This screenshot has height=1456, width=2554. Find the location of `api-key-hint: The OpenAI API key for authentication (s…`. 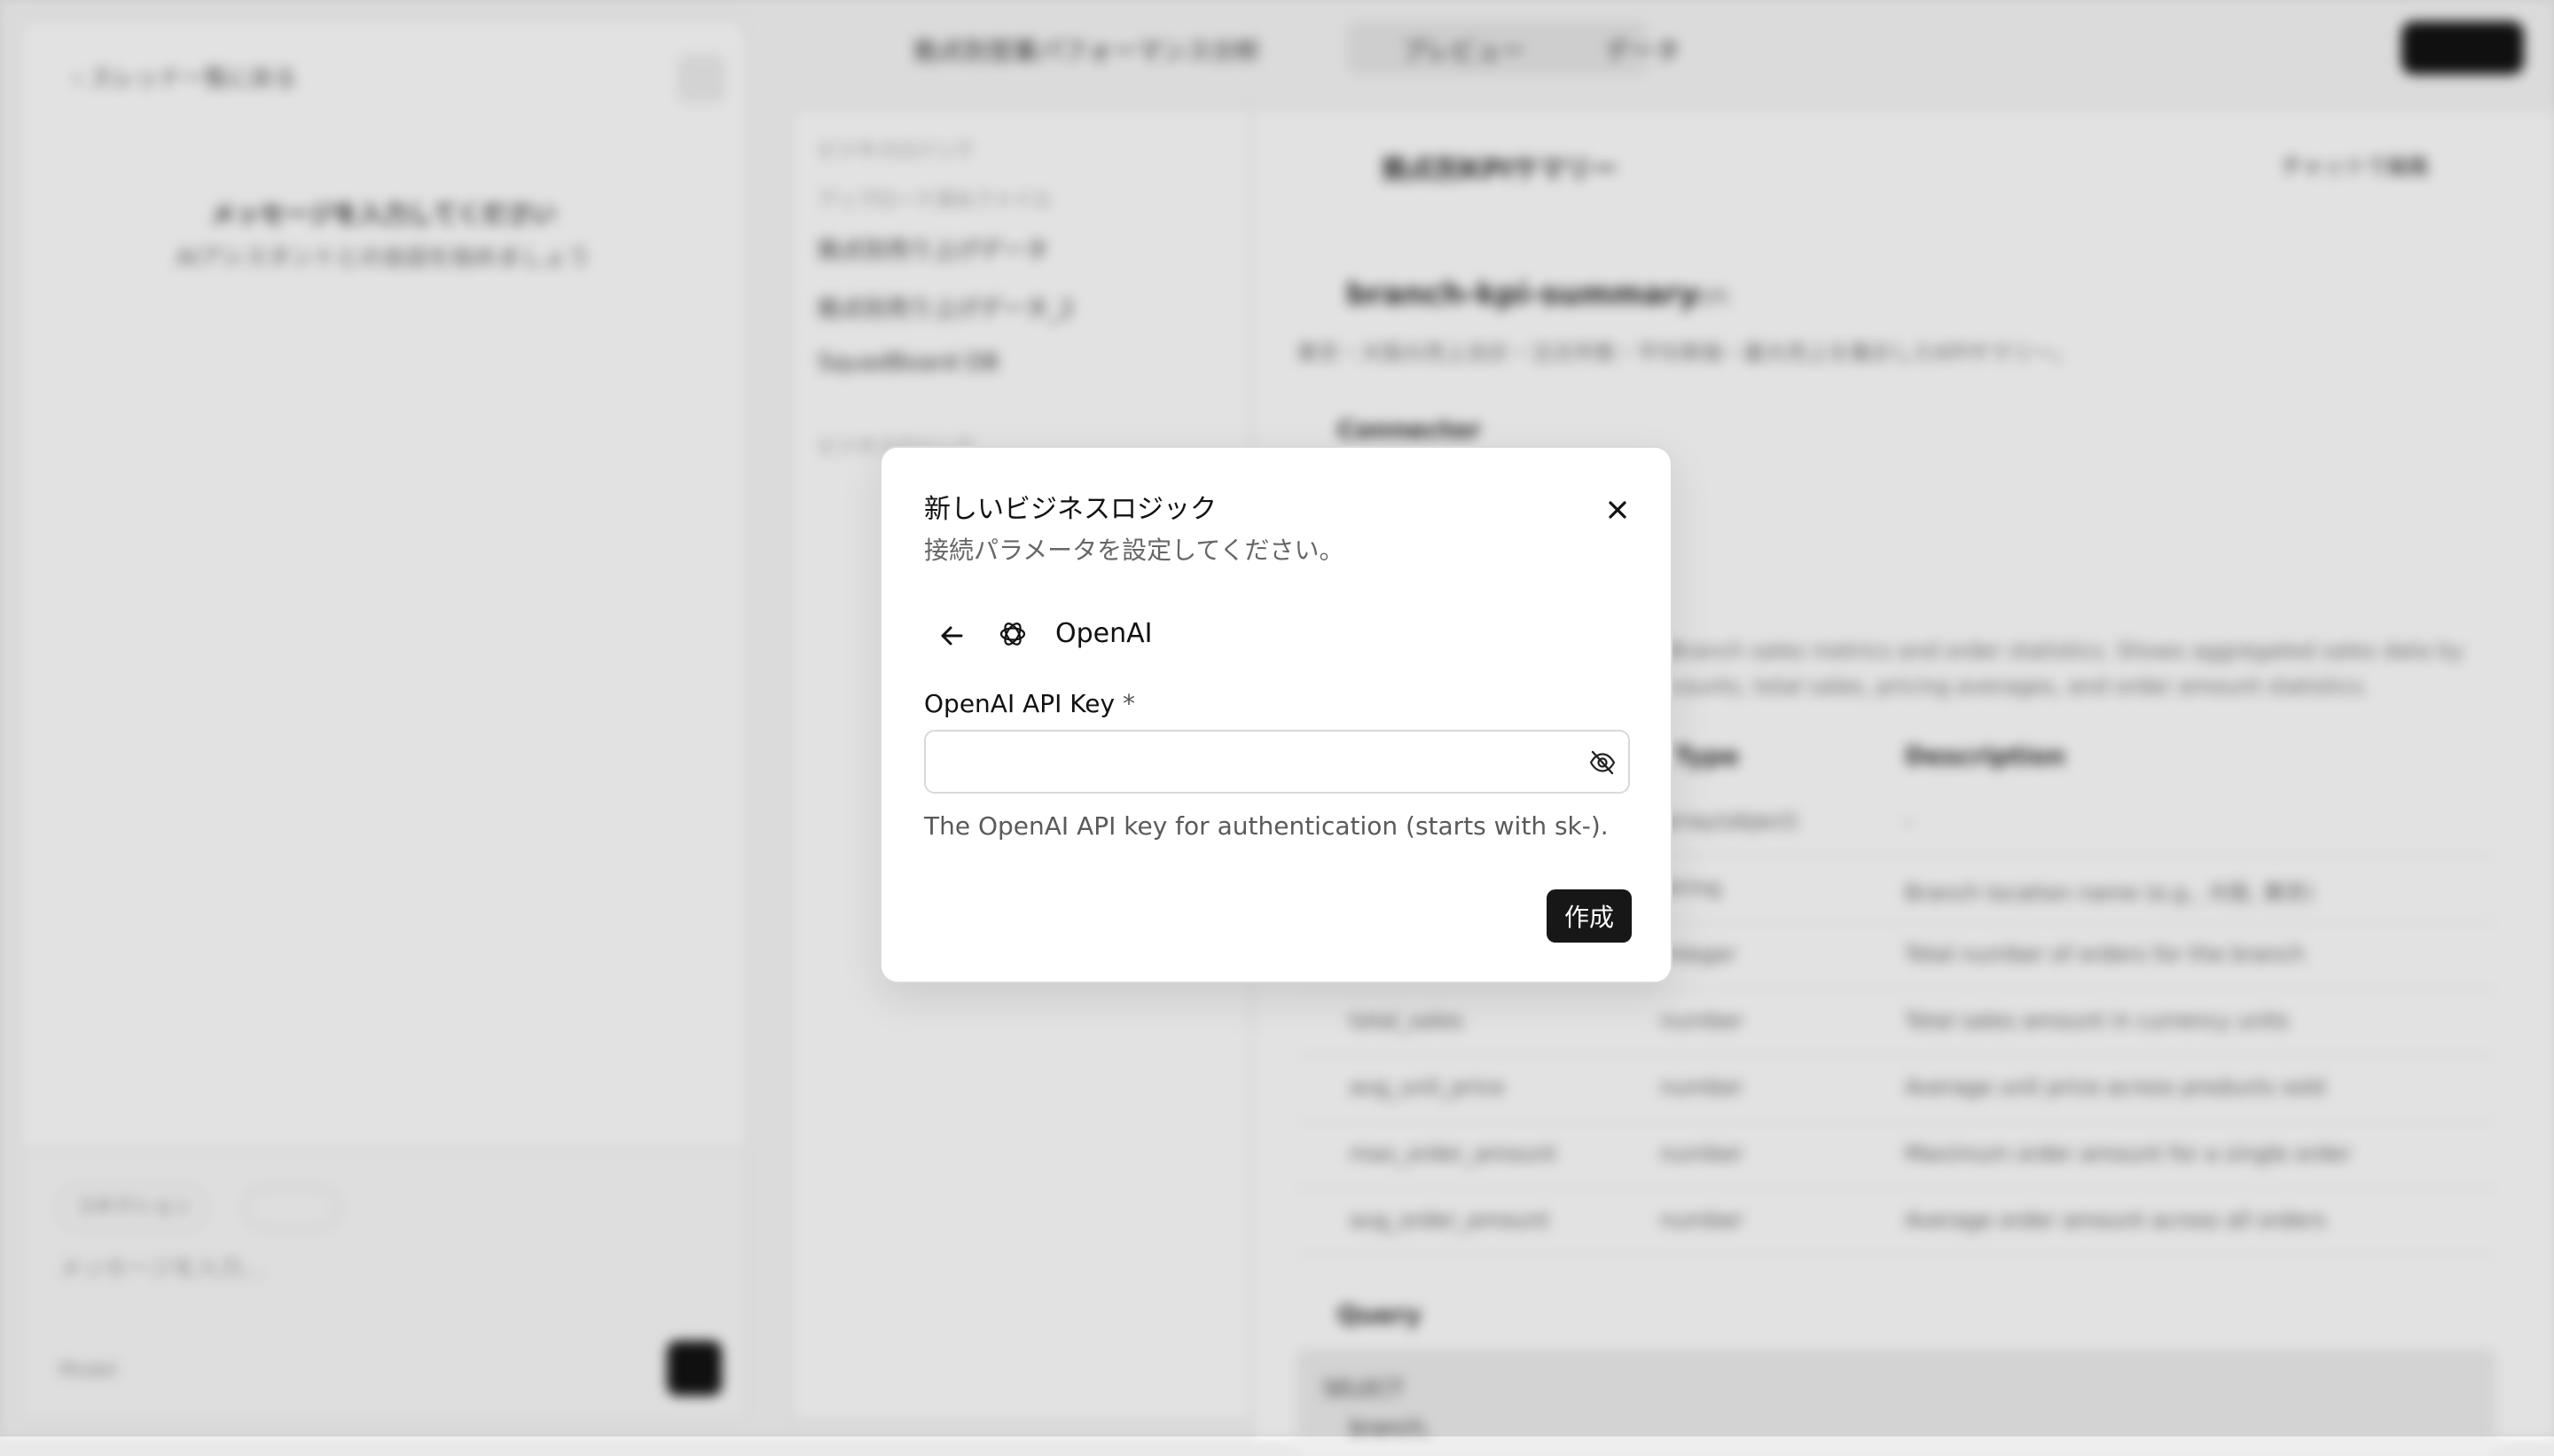

api-key-hint: The OpenAI API key for authentication (s… is located at coordinates (1266, 826).